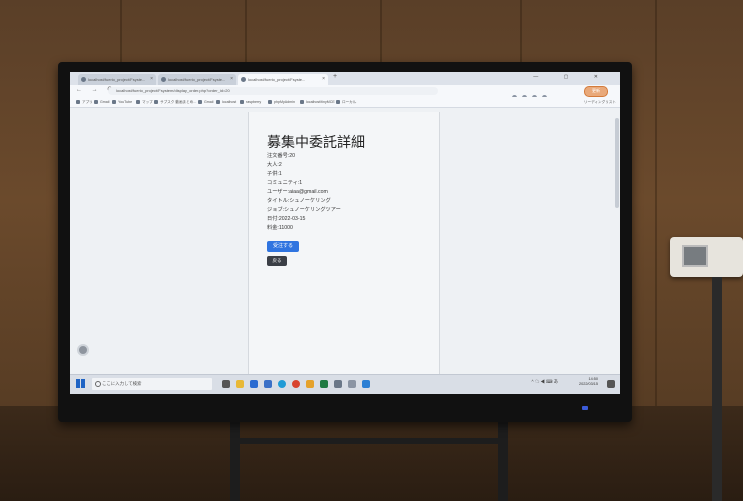  Describe the element at coordinates (281, 156) in the screenshot. I see `info-order-id: 注文番号:20` at that location.